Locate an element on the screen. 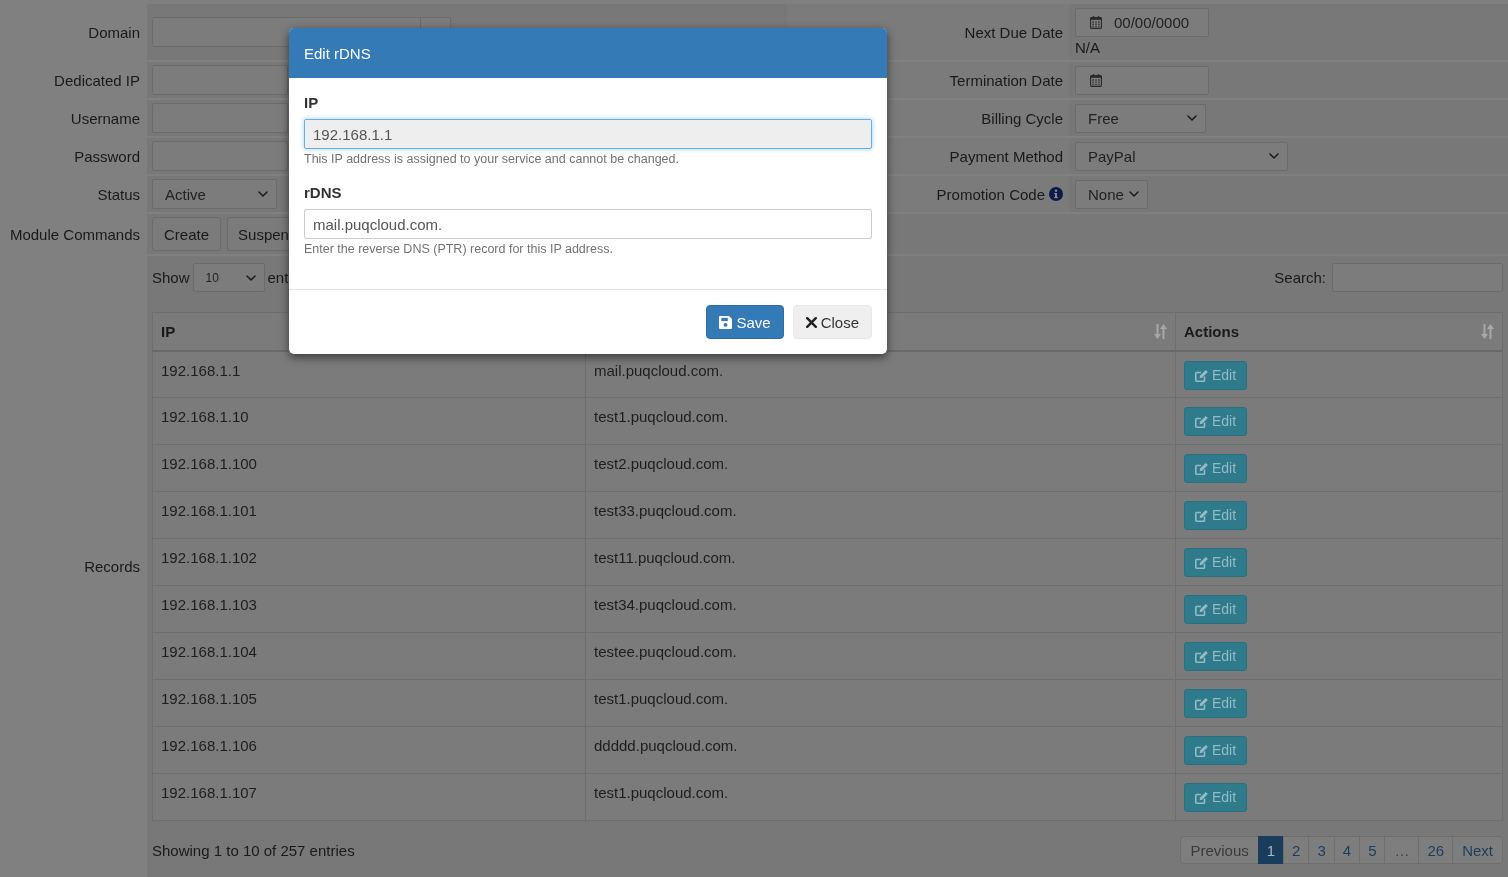 This screenshot has width=1508, height=877. field-label: rDNS is located at coordinates (323, 193).